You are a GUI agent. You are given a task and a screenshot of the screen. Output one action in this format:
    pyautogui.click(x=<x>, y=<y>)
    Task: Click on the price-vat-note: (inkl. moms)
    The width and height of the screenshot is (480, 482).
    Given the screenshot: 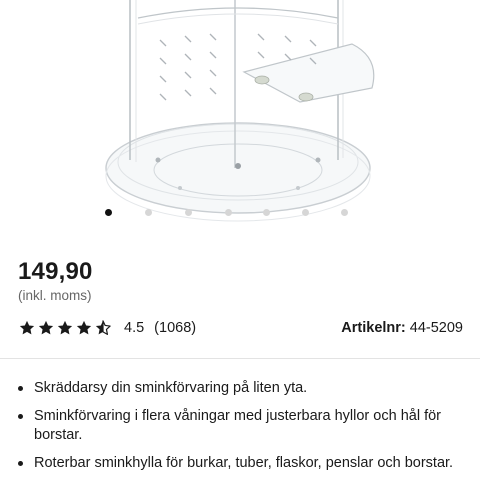 What is the action you would take?
    pyautogui.click(x=55, y=295)
    